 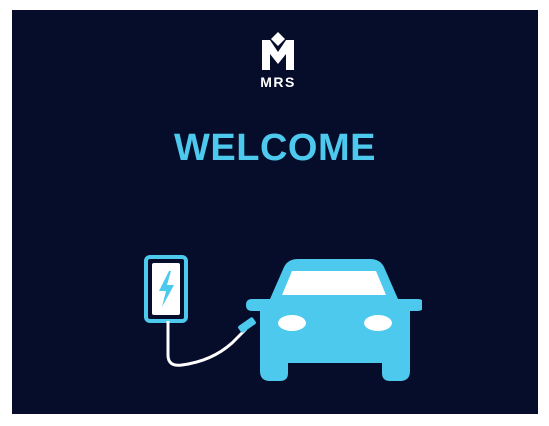 What do you see at coordinates (278, 51) in the screenshot?
I see `mrs-logo-icon` at bounding box center [278, 51].